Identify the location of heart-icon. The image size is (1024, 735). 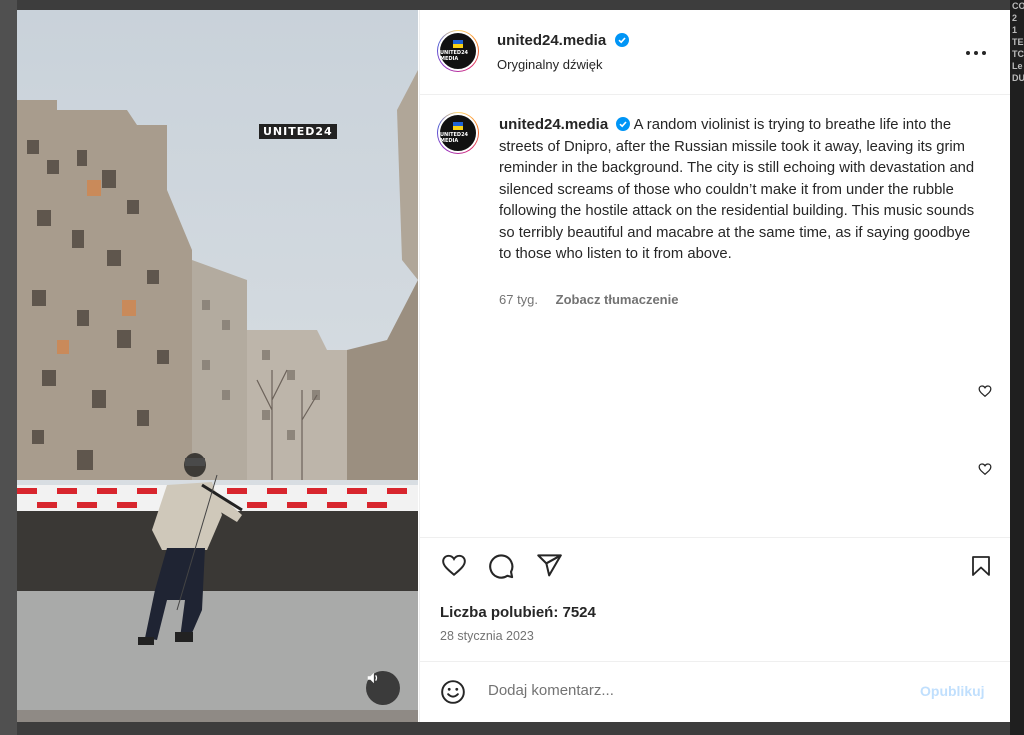
(454, 565).